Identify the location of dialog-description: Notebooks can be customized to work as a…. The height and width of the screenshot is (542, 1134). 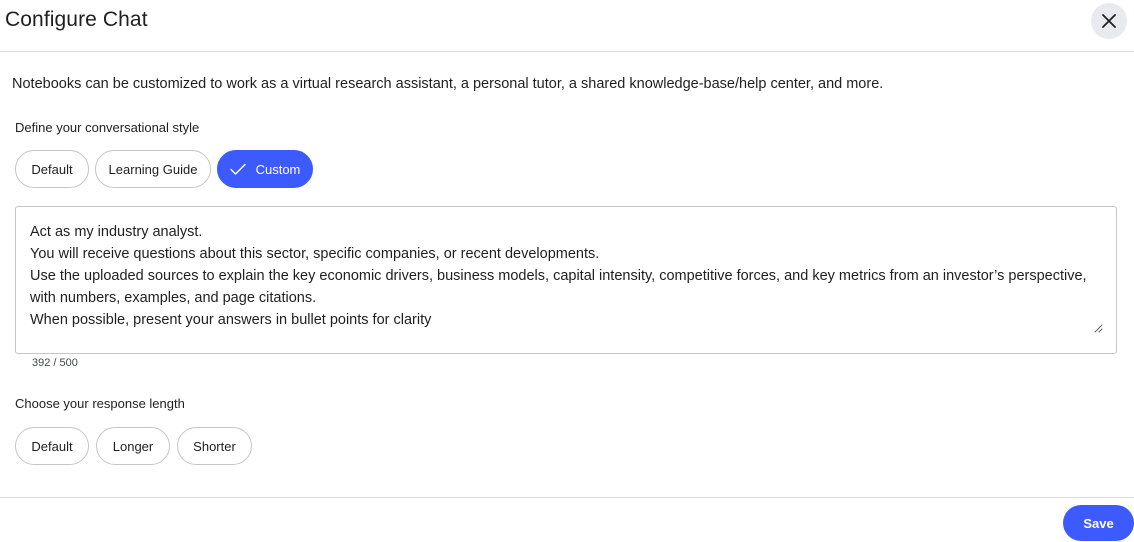
(448, 84).